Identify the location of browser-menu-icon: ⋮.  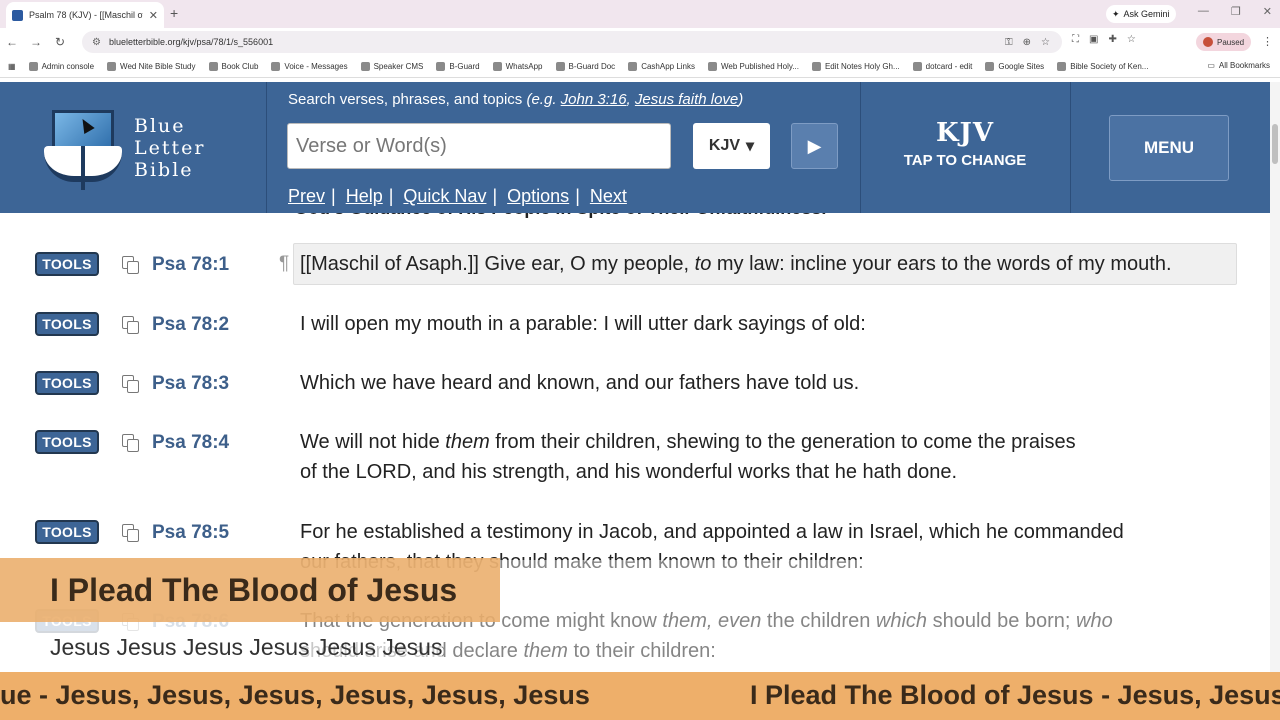
(1267, 41).